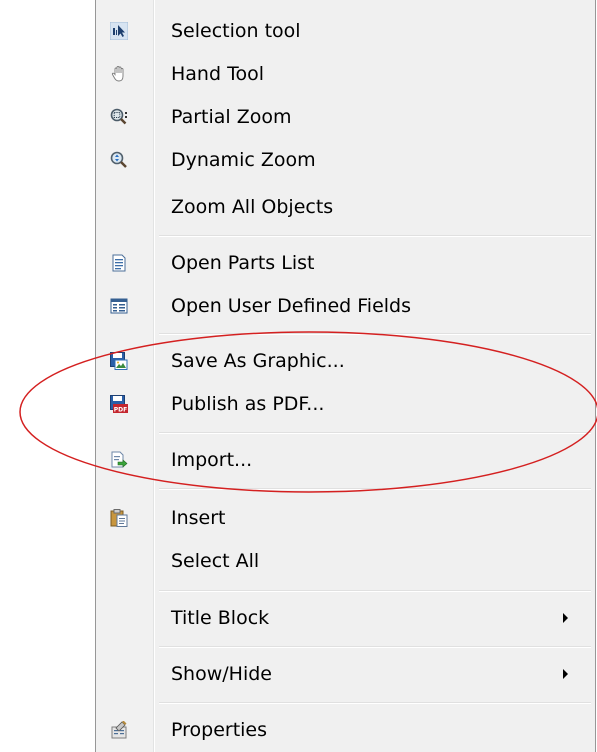 The height and width of the screenshot is (752, 597). Describe the element at coordinates (236, 31) in the screenshot. I see `menu-item-label: Selection tool` at that location.